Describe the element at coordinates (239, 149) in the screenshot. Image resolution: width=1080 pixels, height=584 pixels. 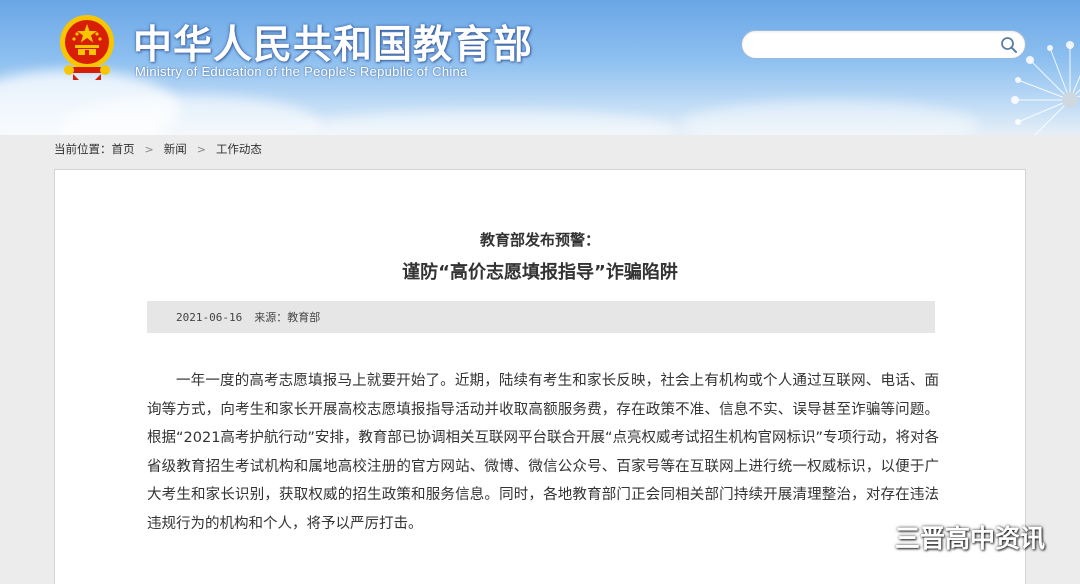
I see `breadcrumb-work-news-link: 工作动态` at that location.